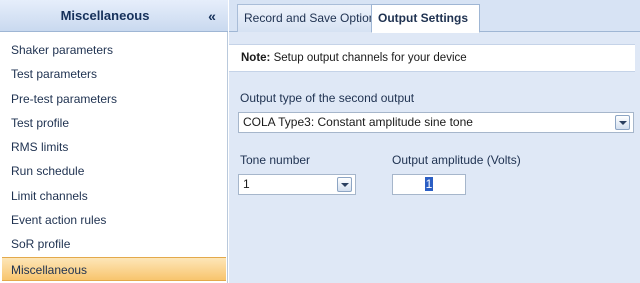 Image resolution: width=640 pixels, height=283 pixels. Describe the element at coordinates (297, 184) in the screenshot. I see `tone-number-select: 1` at that location.